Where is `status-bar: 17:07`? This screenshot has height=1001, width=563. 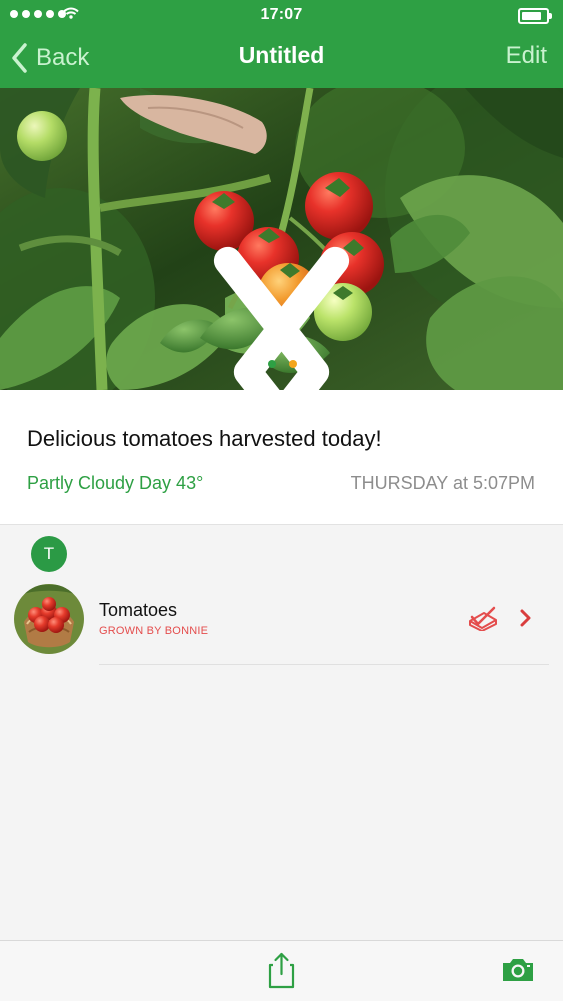
status-bar: 17:07 is located at coordinates (281, 15).